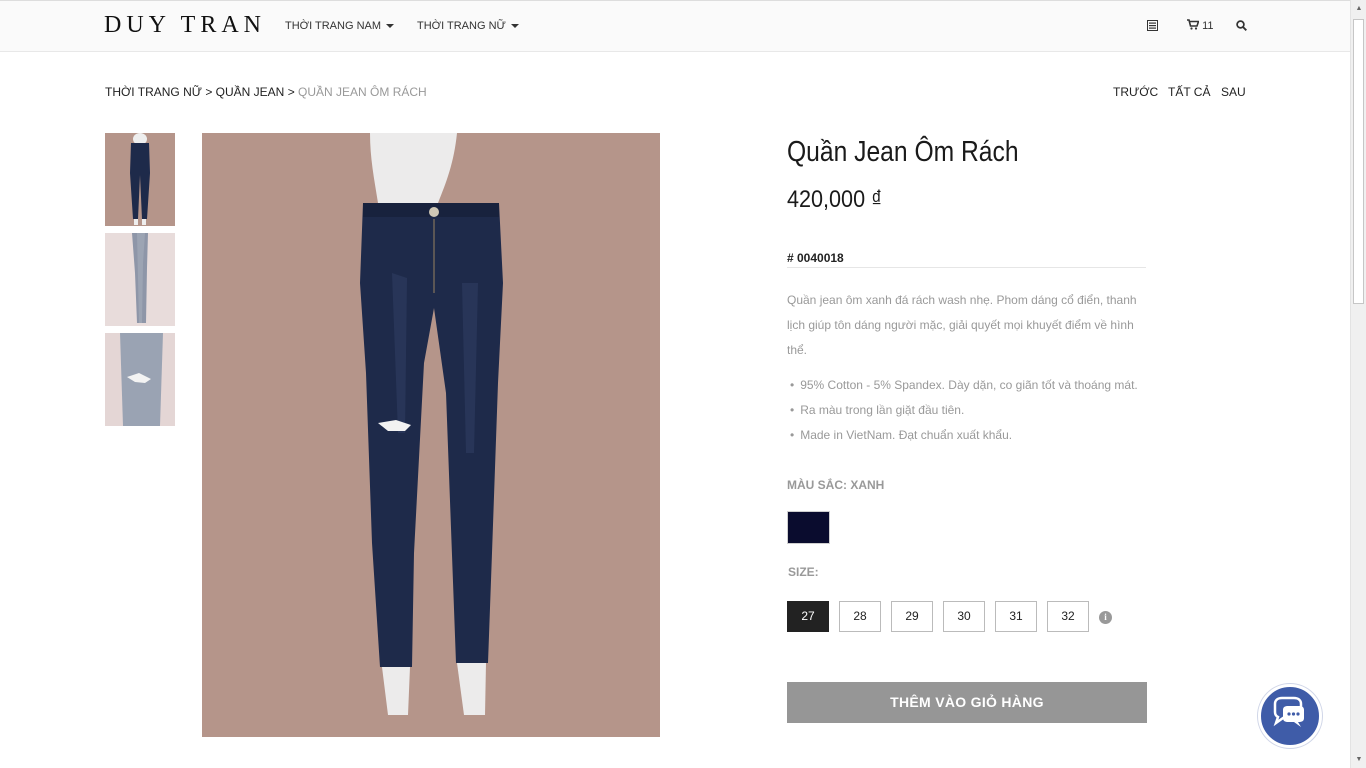 The height and width of the screenshot is (768, 1366). Describe the element at coordinates (140, 379) in the screenshot. I see `thumbnail-detail` at that location.